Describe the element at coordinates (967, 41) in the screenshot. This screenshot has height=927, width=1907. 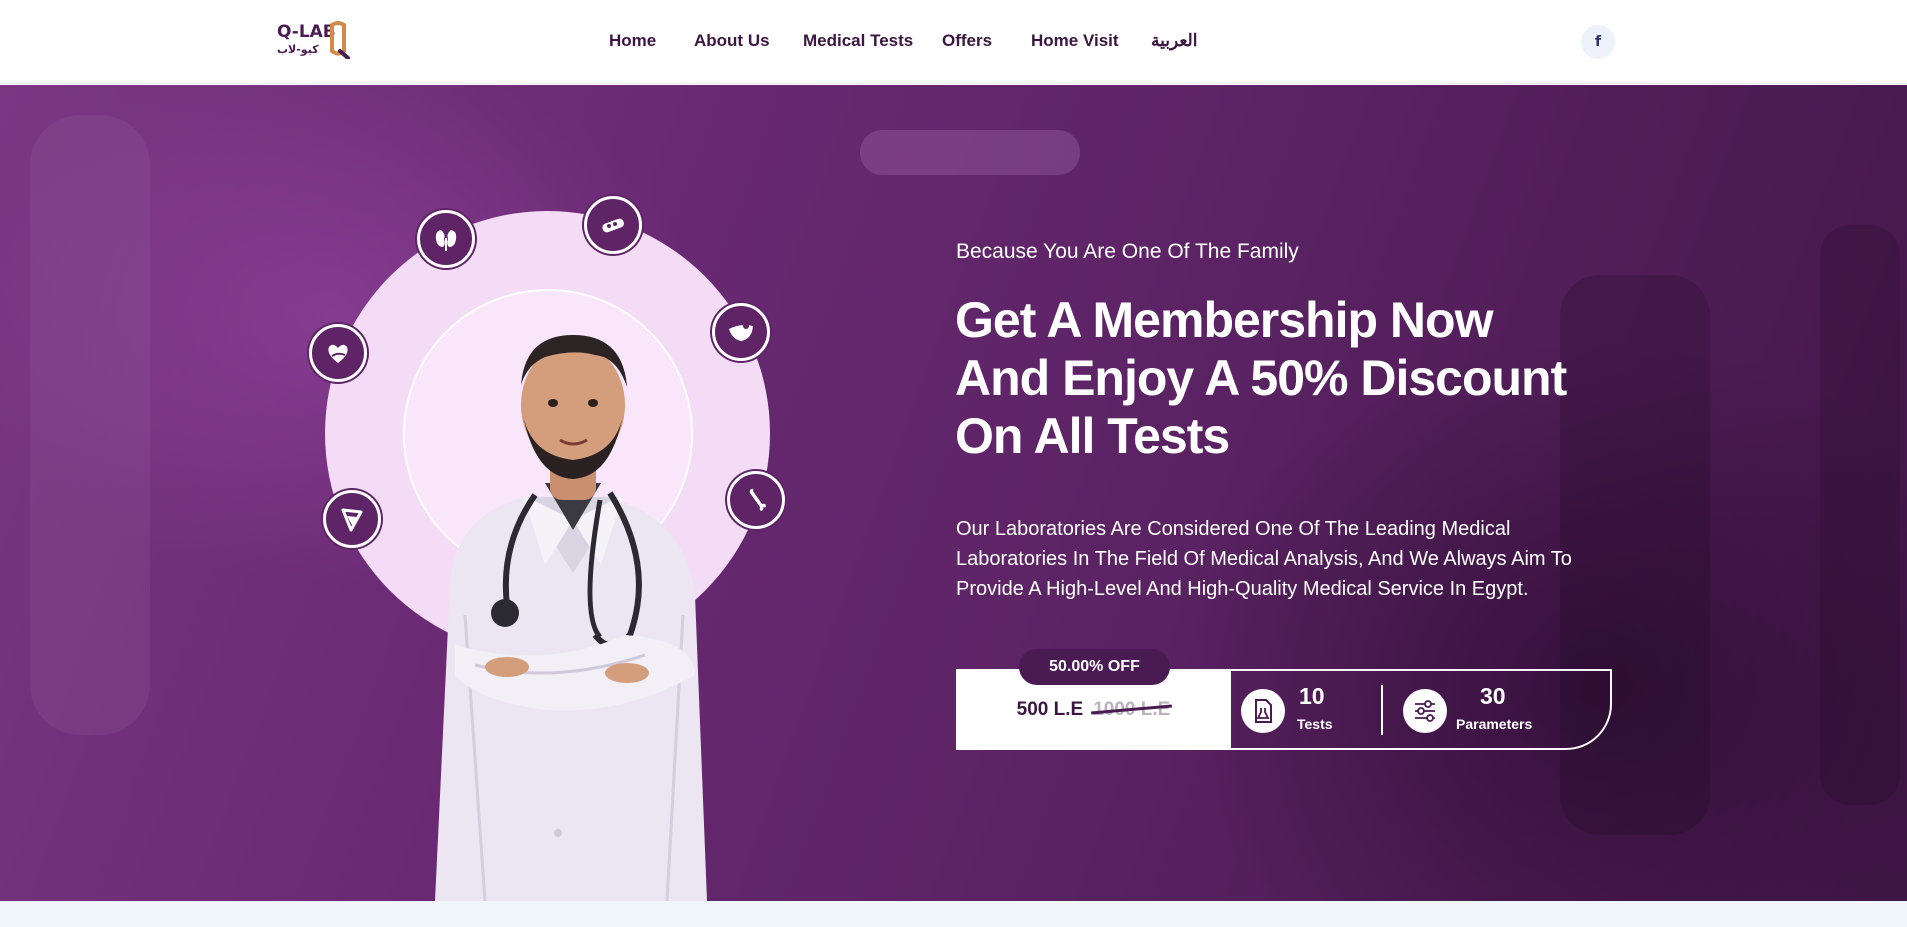
I see `nav-offers: Offers` at that location.